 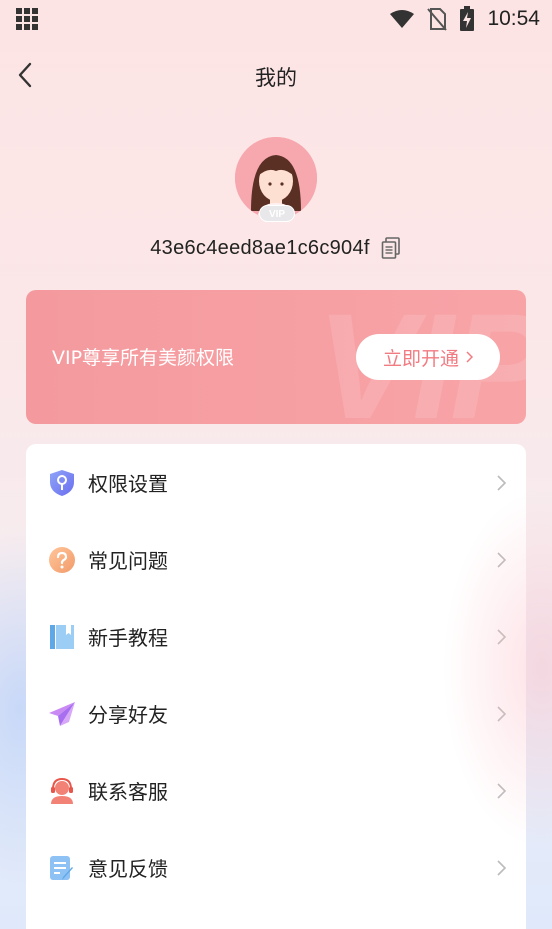 I want to click on paper-plane-icon, so click(x=62, y=714).